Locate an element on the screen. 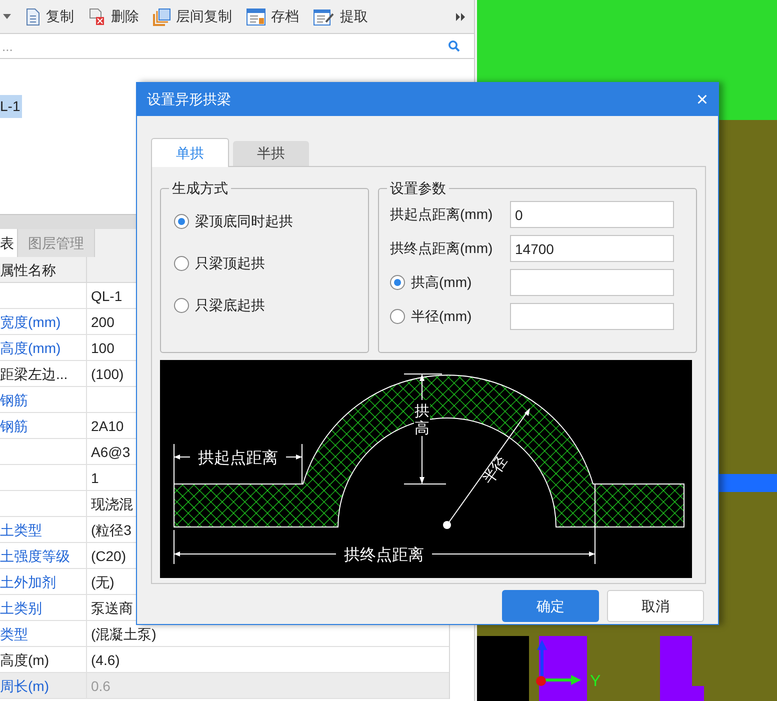 The image size is (777, 701). property-value: (100) is located at coordinates (107, 374).